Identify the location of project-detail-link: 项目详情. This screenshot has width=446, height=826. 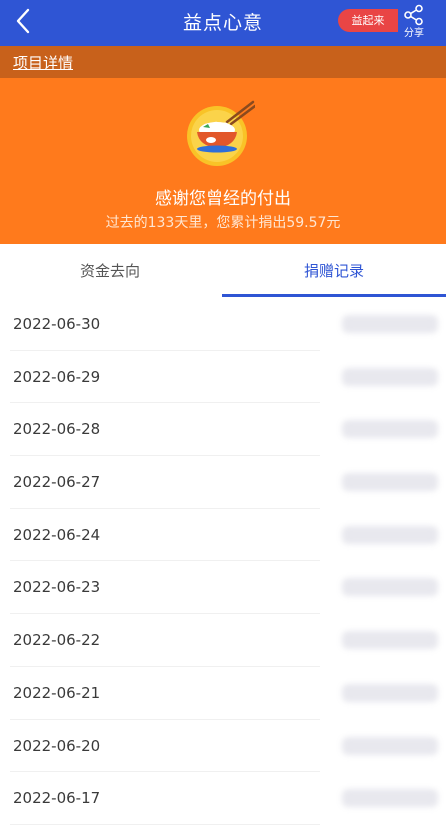
(43, 62).